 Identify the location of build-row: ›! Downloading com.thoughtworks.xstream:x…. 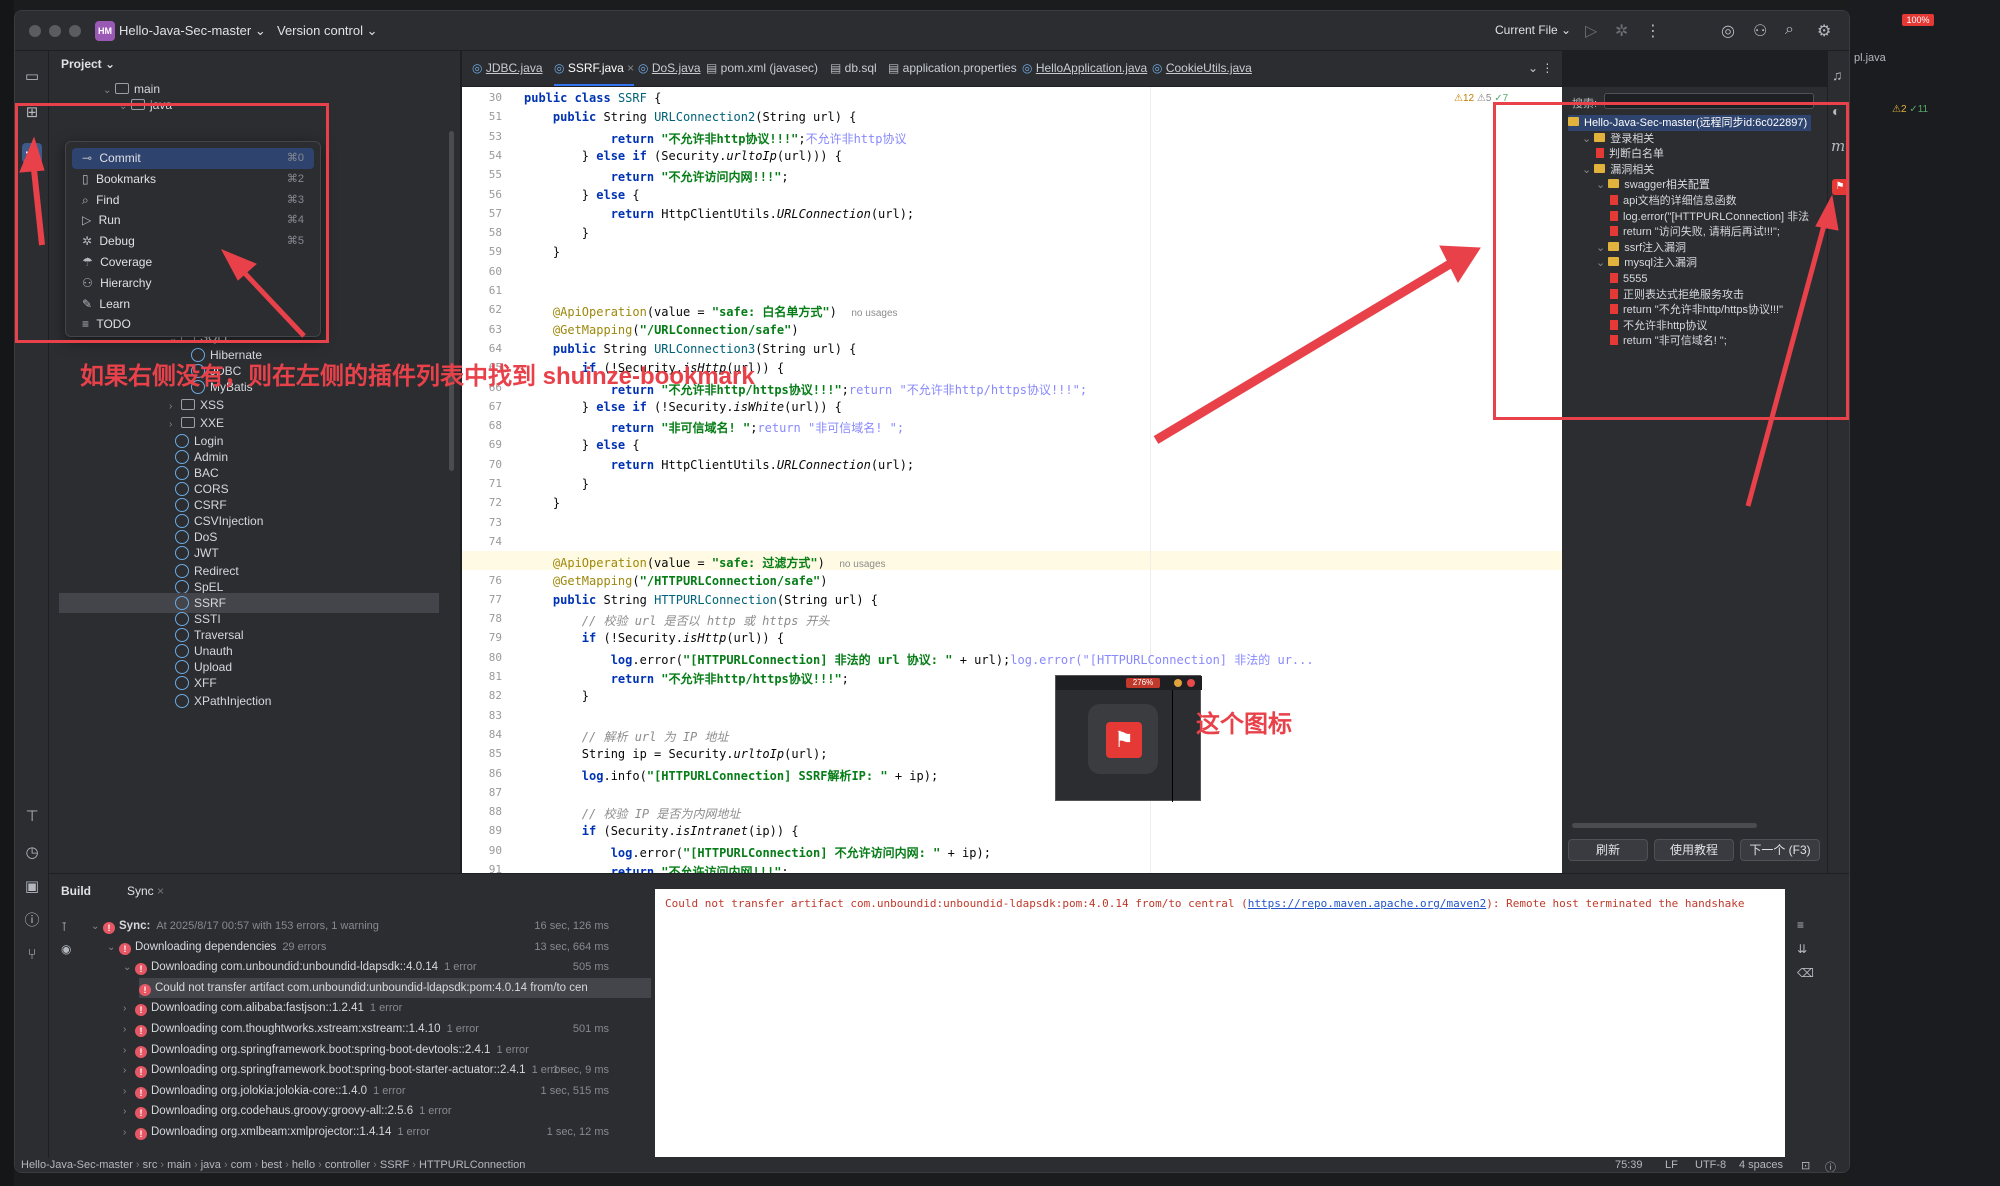
(301, 1029).